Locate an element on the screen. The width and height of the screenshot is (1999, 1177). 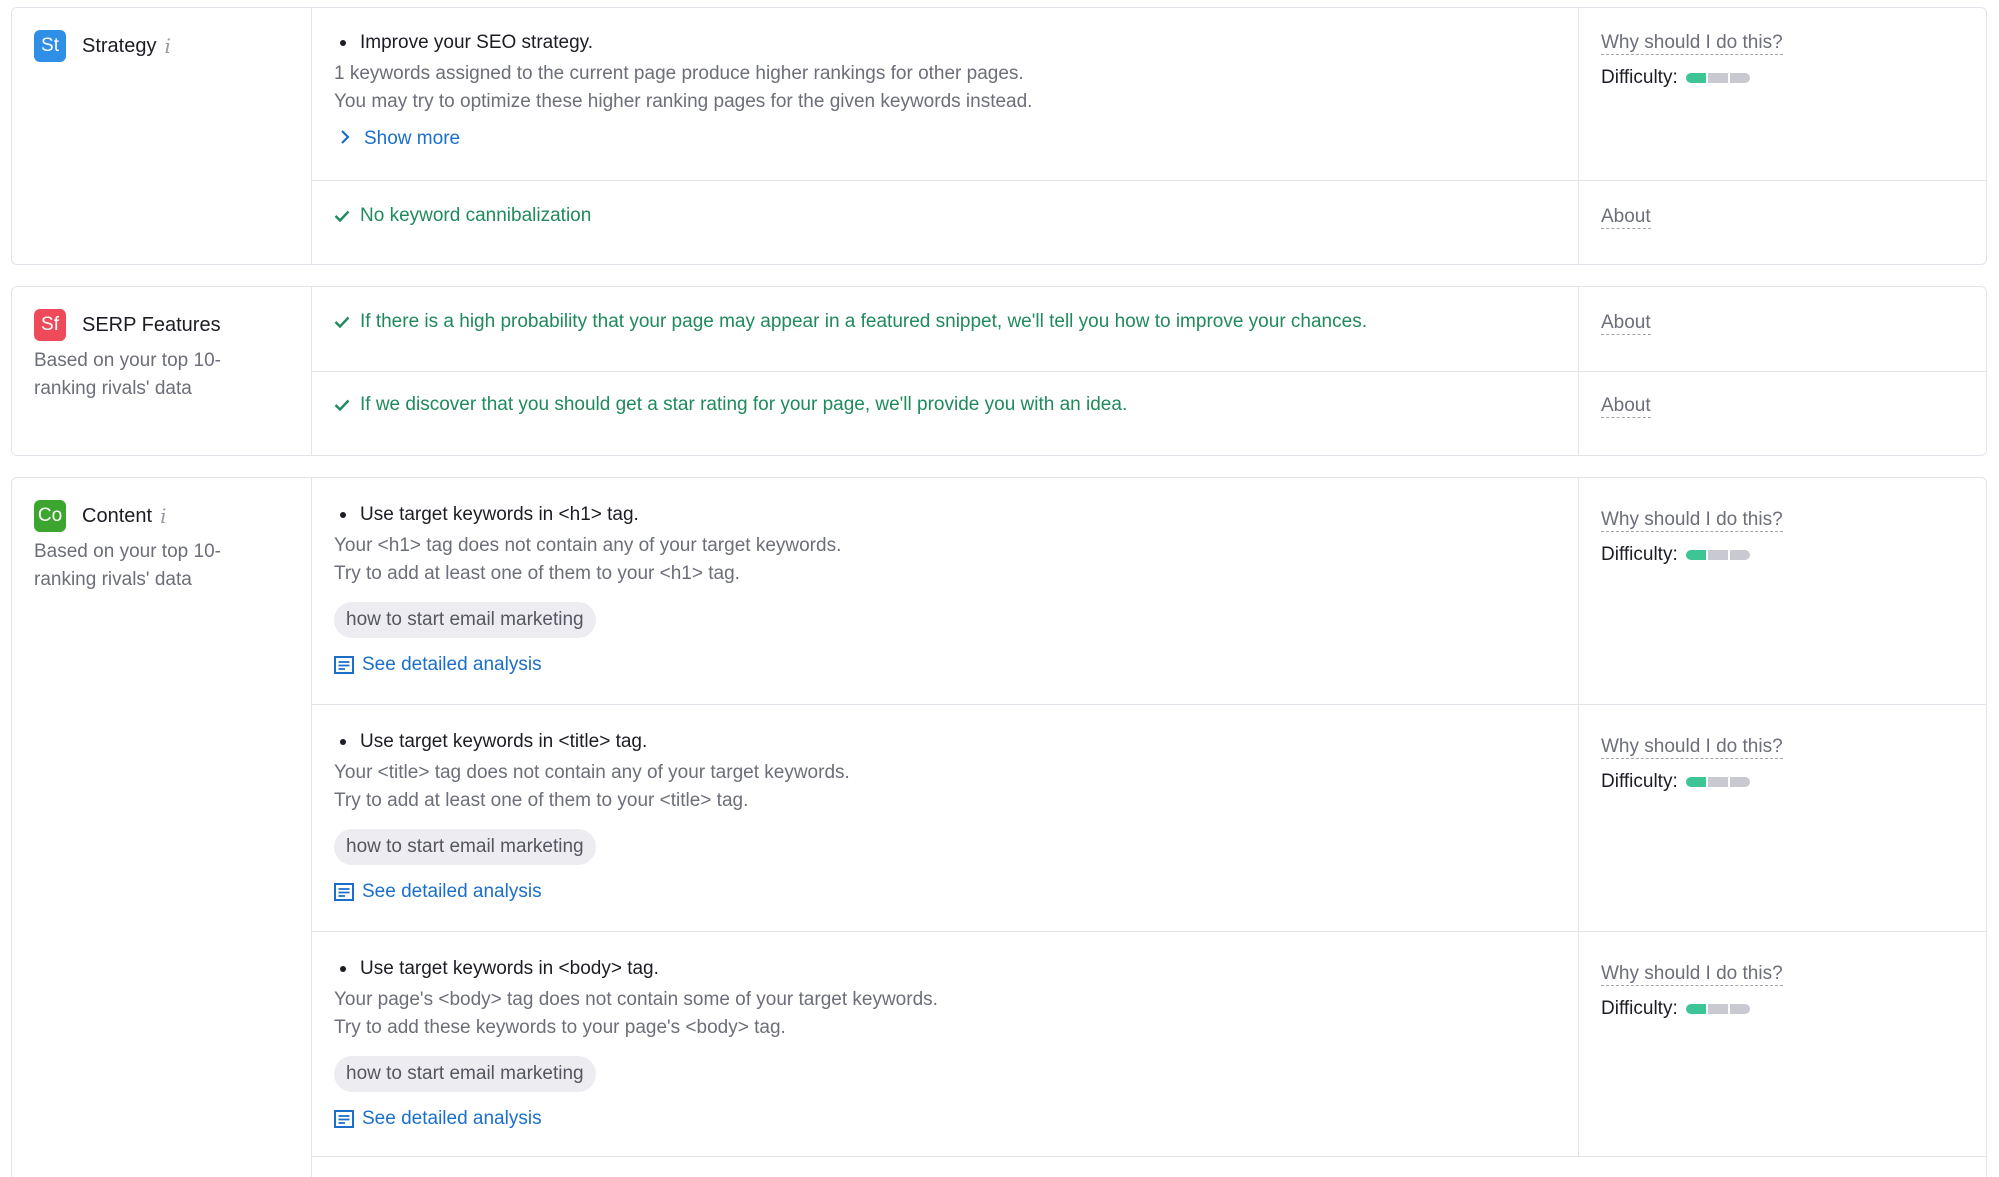
strategy-title: Strategy is located at coordinates (119, 45).